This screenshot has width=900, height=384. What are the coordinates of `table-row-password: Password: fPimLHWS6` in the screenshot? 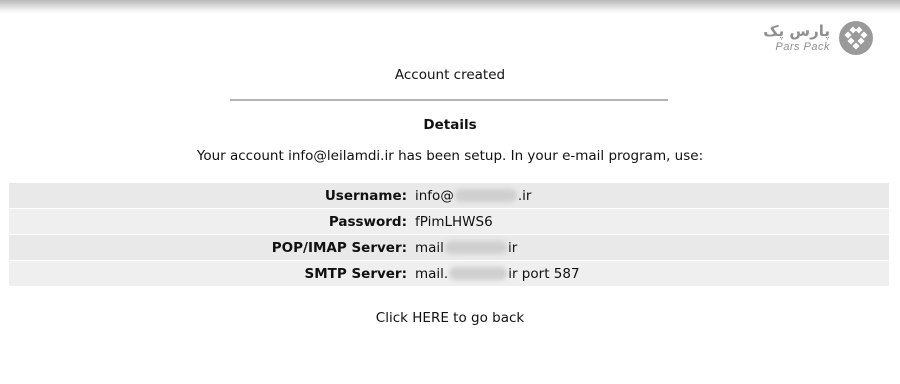 It's located at (449, 221).